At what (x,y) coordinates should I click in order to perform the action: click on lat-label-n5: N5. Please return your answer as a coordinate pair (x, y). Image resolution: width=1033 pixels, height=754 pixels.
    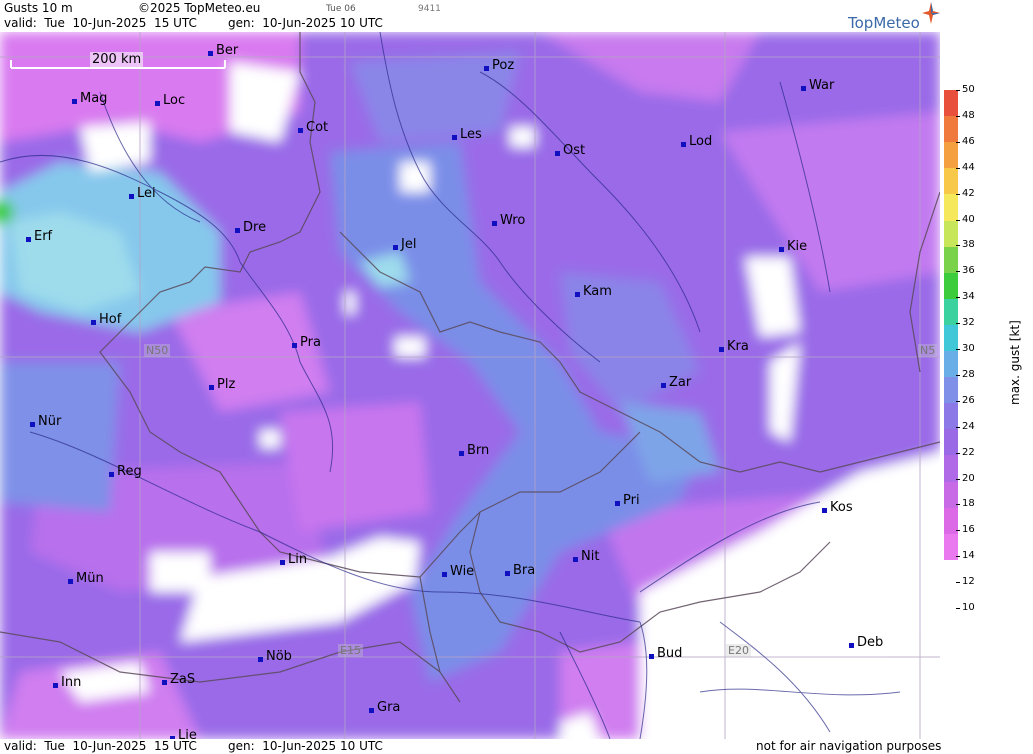
    Looking at the image, I should click on (928, 350).